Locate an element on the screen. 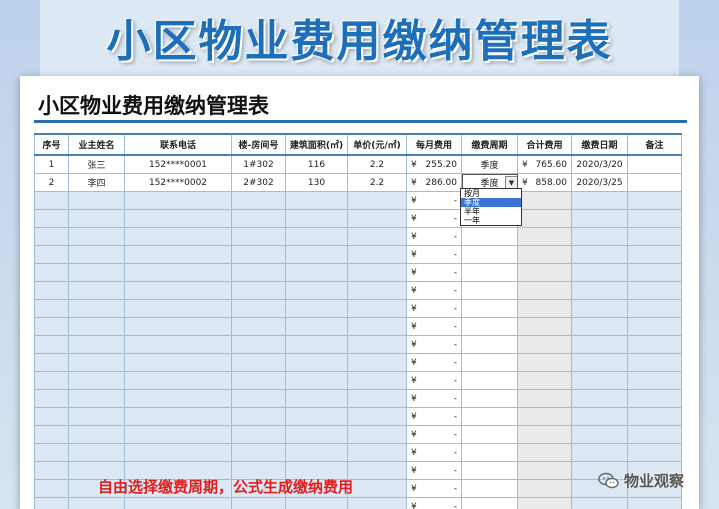 Image resolution: width=719 pixels, height=509 pixels. dropdown-option: 半年 is located at coordinates (491, 211).